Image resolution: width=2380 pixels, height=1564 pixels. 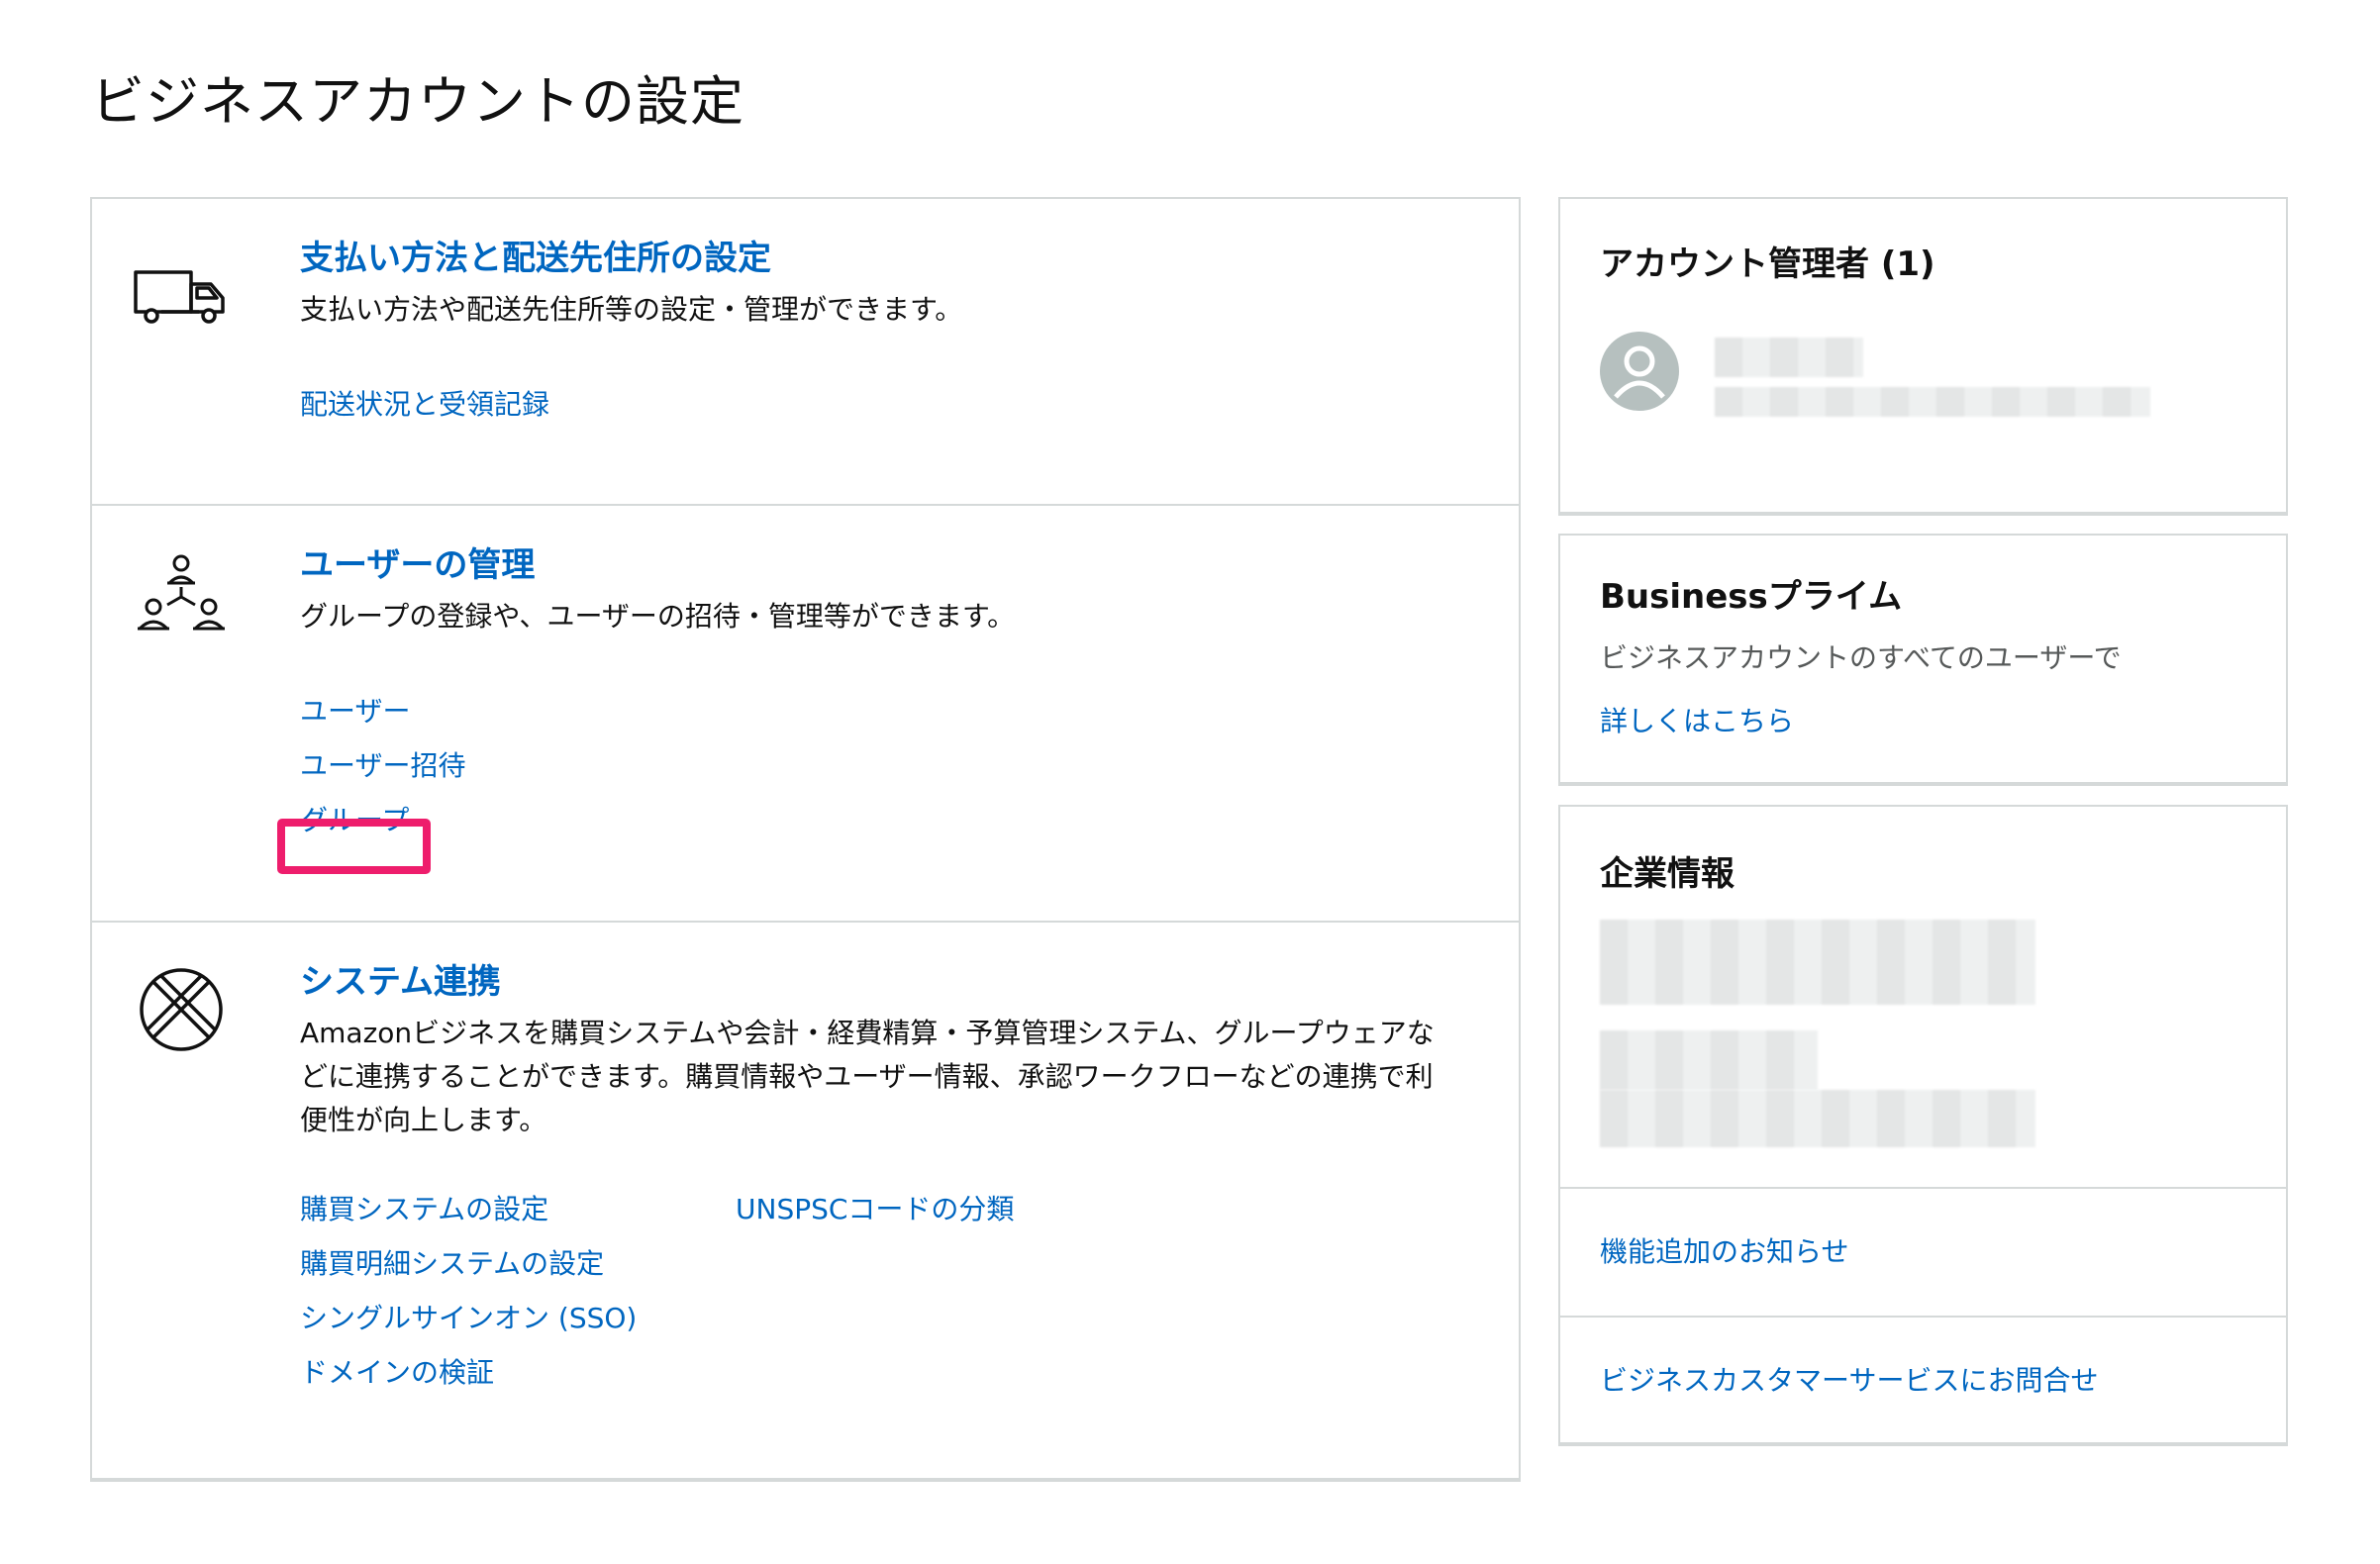 What do you see at coordinates (1861, 657) in the screenshot?
I see `business-prime-description: ビジネスアカウントのすべてのユーザーで` at bounding box center [1861, 657].